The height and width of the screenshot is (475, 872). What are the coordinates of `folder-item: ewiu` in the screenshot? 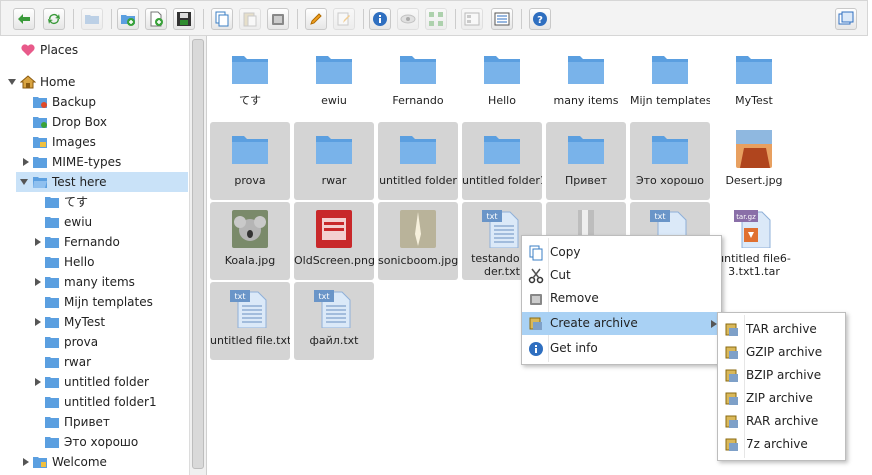 It's located at (334, 81).